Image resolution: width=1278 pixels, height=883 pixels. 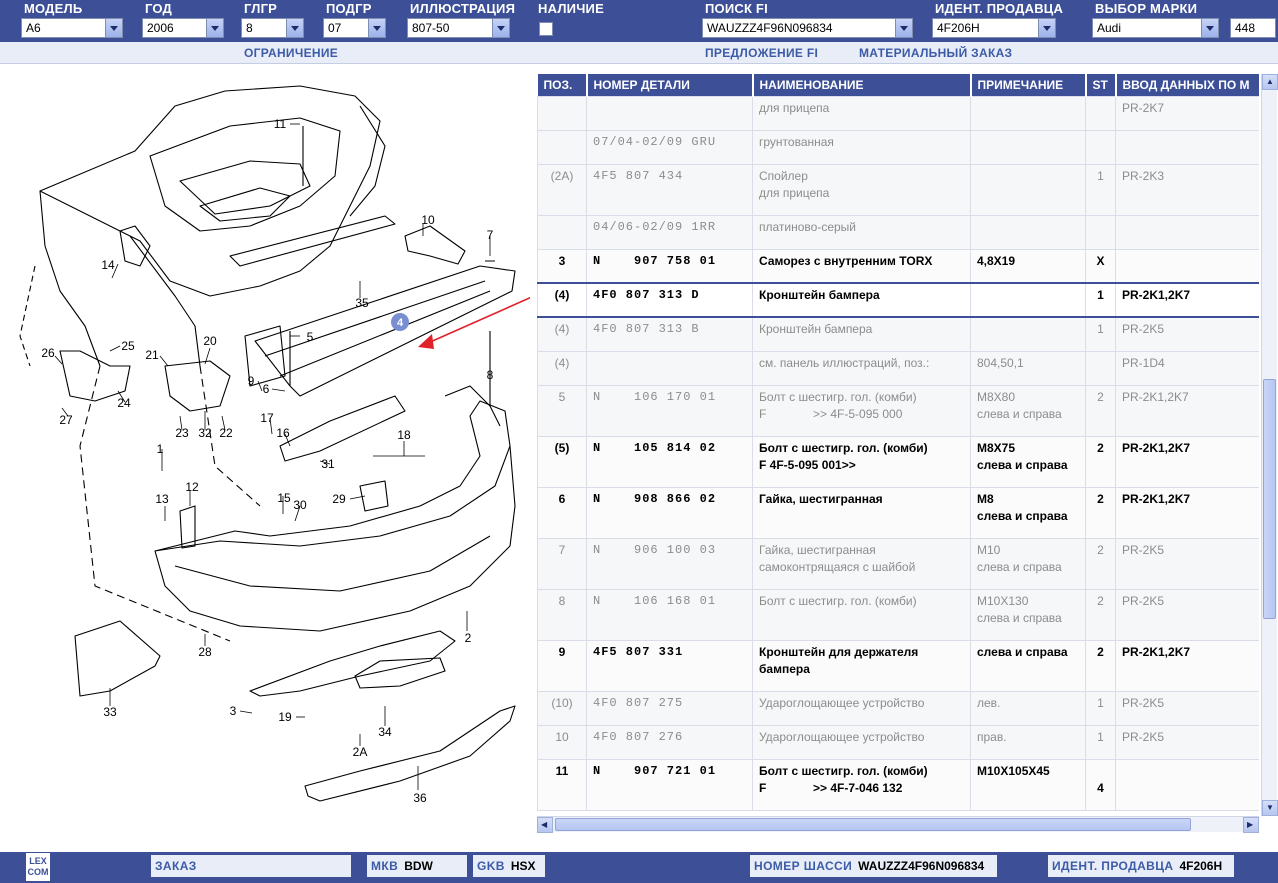 I want to click on brand-select: Audi, so click(x=1155, y=28).